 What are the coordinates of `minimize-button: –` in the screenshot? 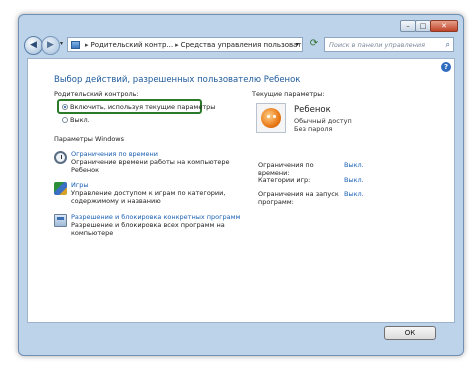 It's located at (408, 26).